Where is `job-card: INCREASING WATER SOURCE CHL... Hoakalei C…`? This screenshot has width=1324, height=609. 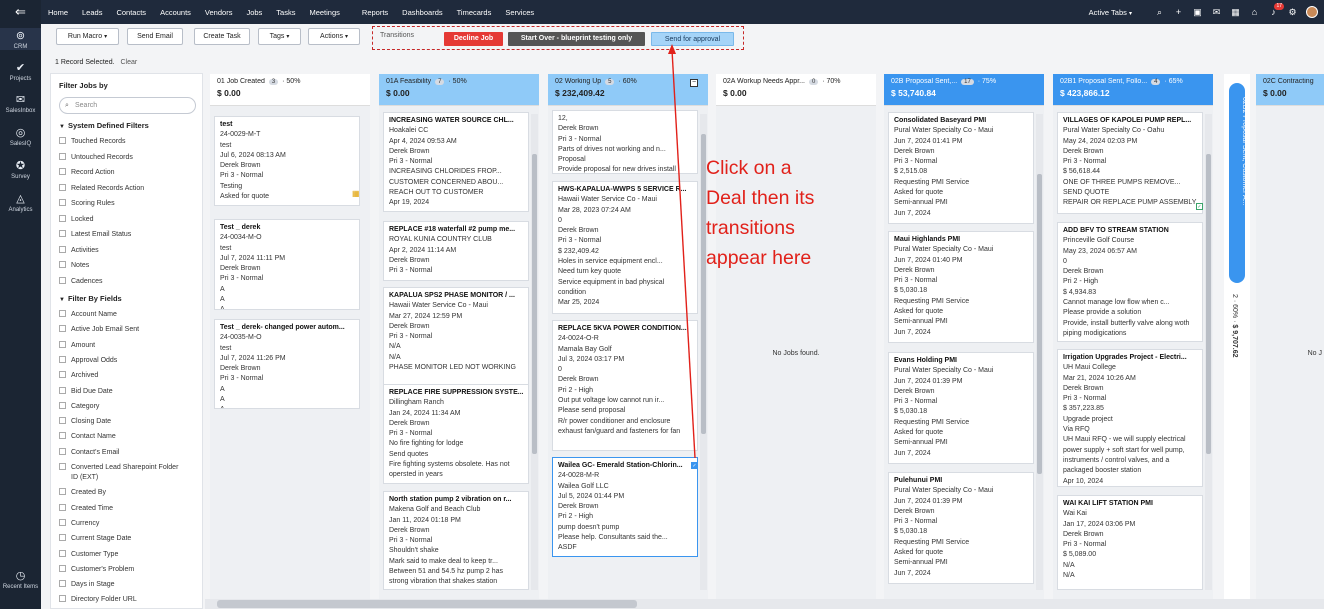 job-card: INCREASING WATER SOURCE CHL... Hoakalei C… is located at coordinates (456, 162).